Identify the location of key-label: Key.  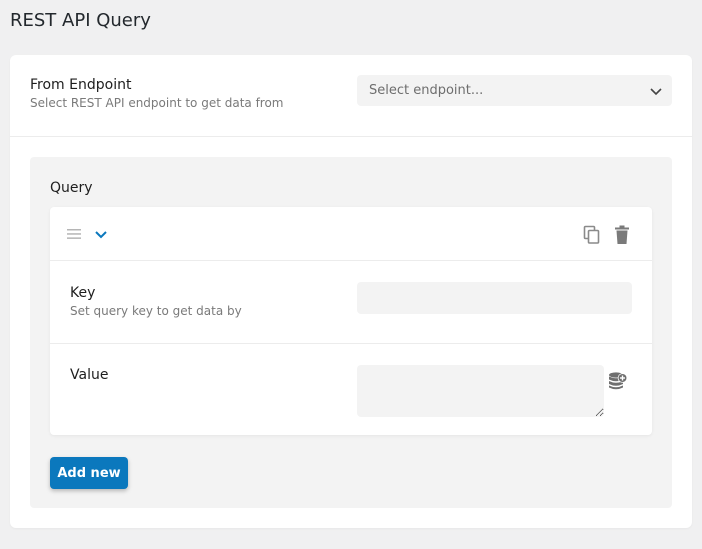
(83, 293).